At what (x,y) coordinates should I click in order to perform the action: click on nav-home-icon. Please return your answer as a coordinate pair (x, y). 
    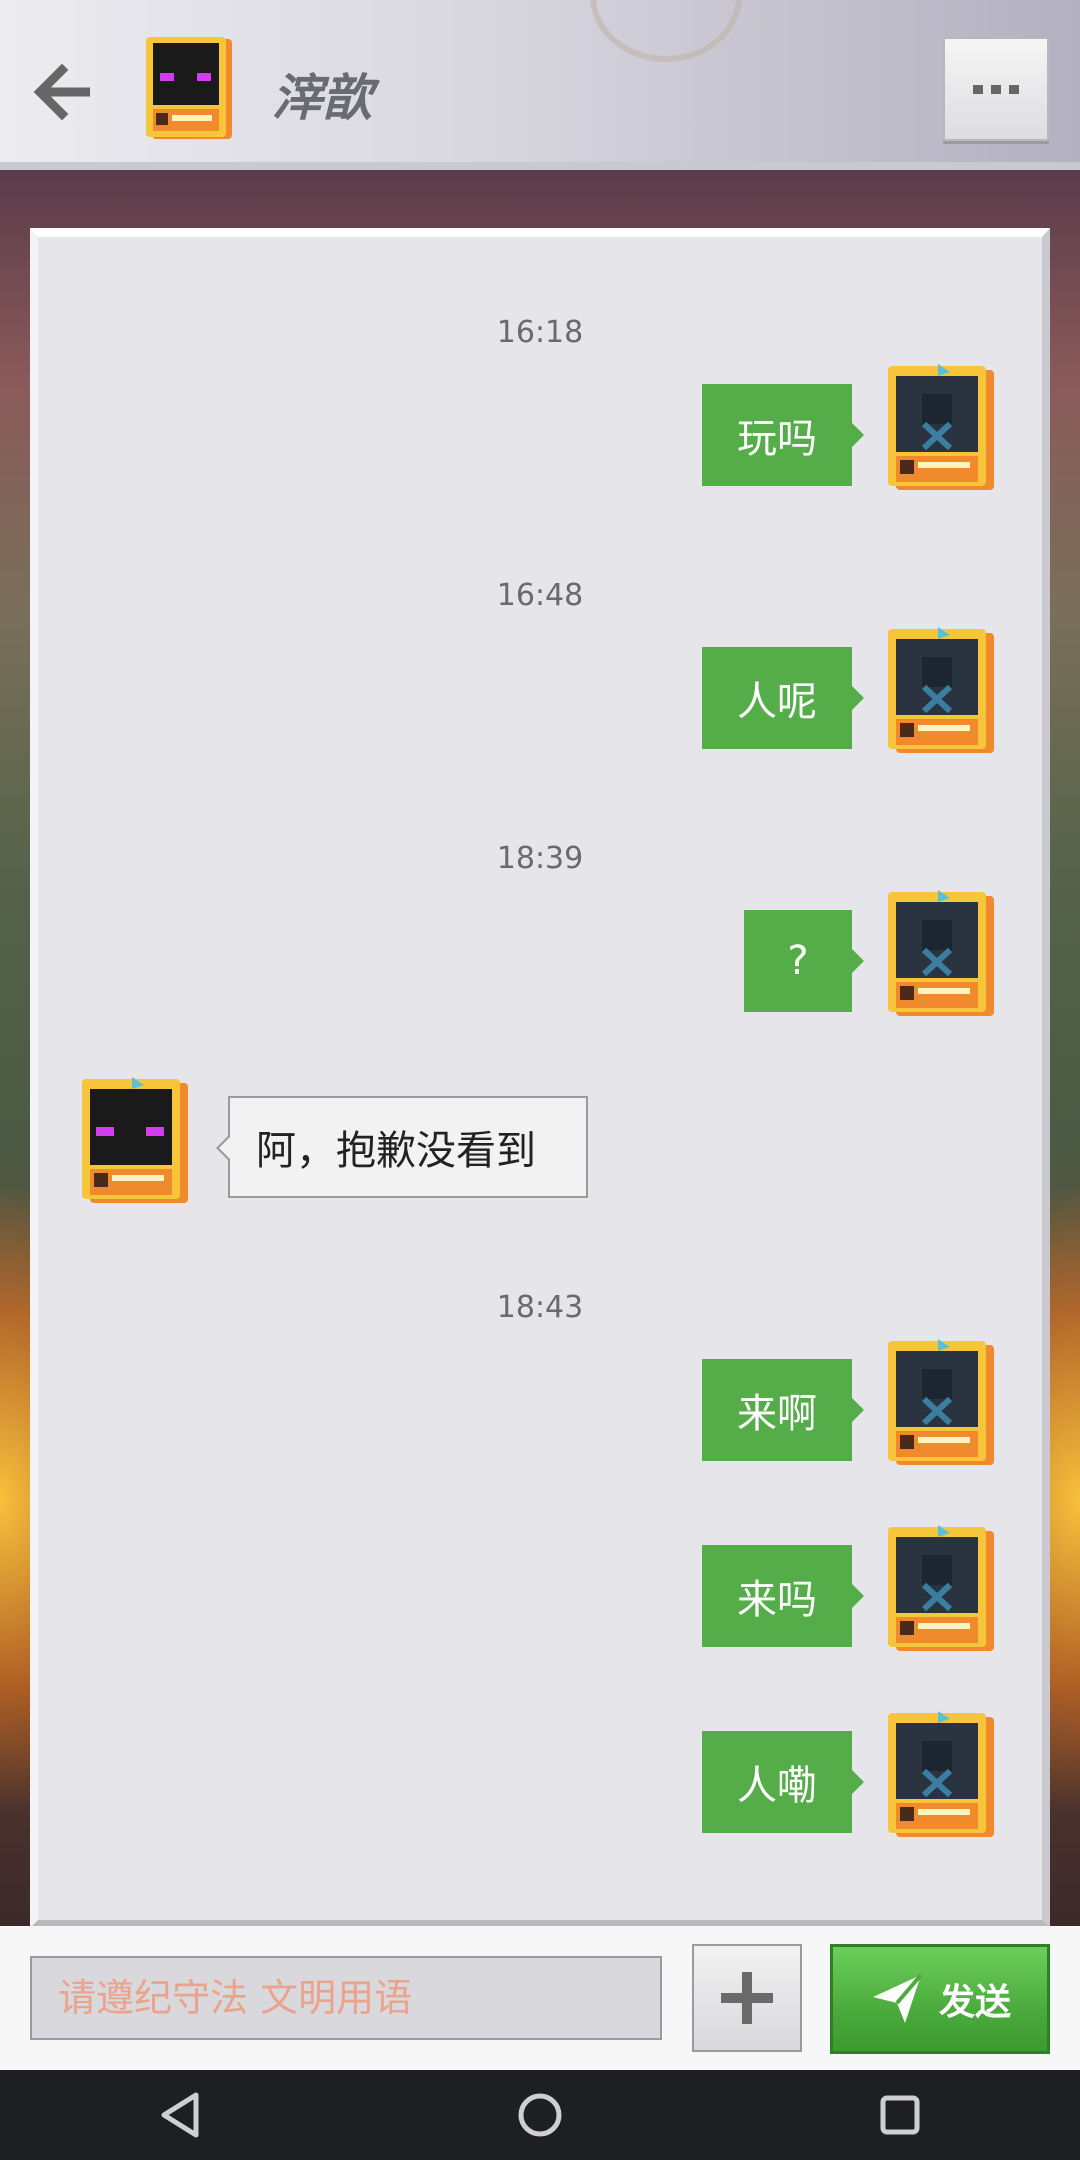
    Looking at the image, I should click on (540, 2115).